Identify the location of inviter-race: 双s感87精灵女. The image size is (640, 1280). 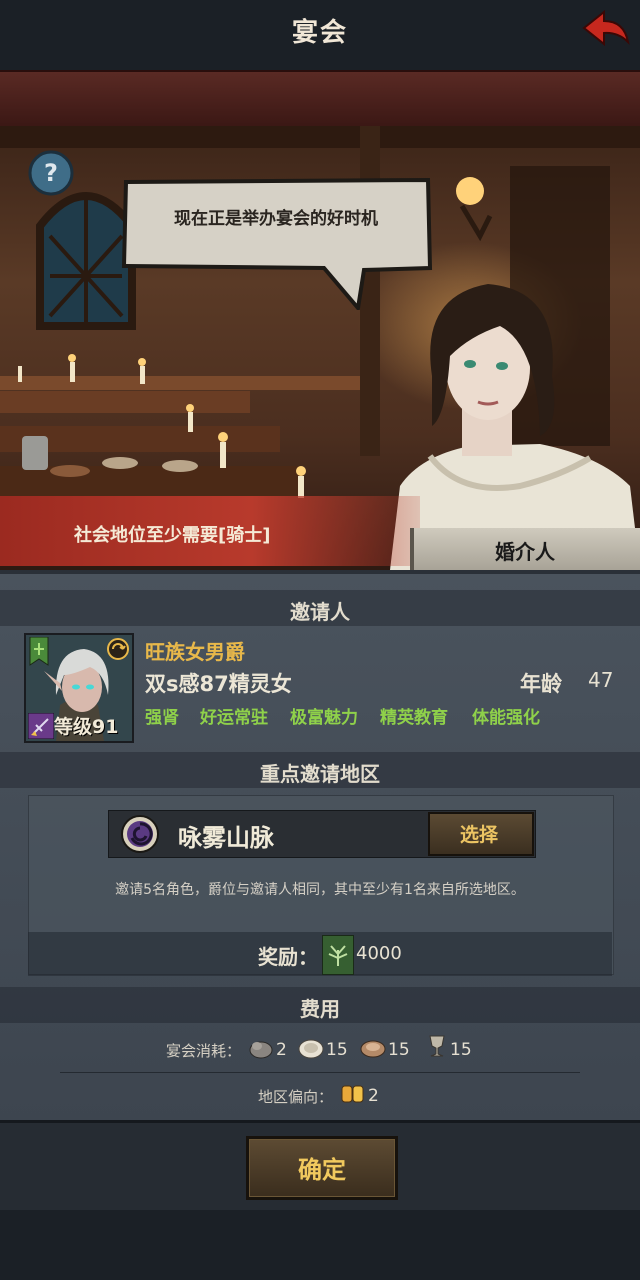
(218, 684).